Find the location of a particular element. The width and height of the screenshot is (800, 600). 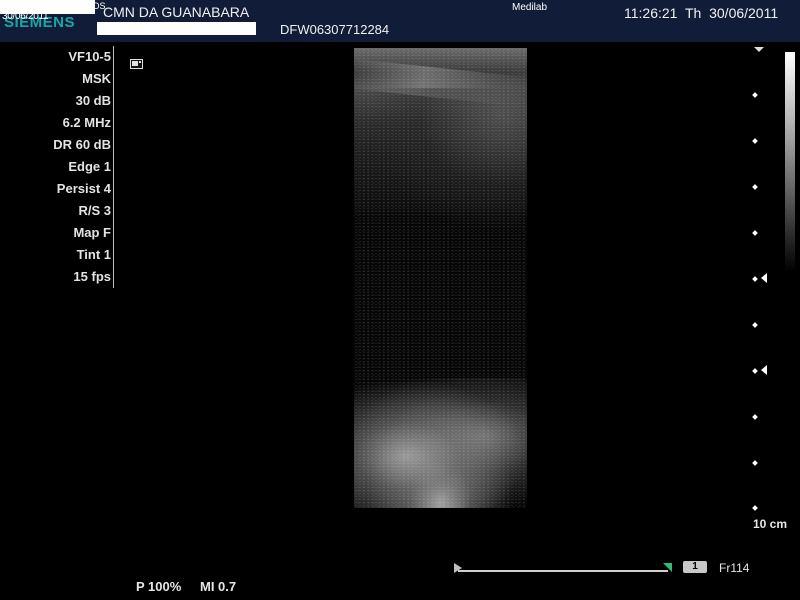

acoustic-power: P 100% is located at coordinates (159, 586).